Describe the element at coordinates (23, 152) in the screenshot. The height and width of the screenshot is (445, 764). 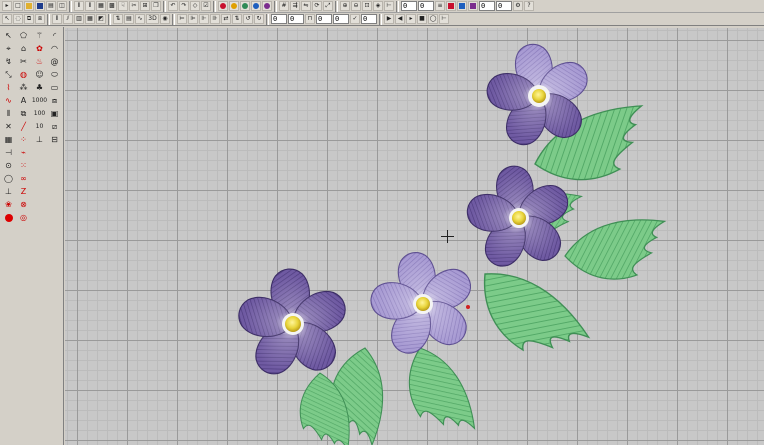
I see `zigzag-icon: ⌁` at that location.